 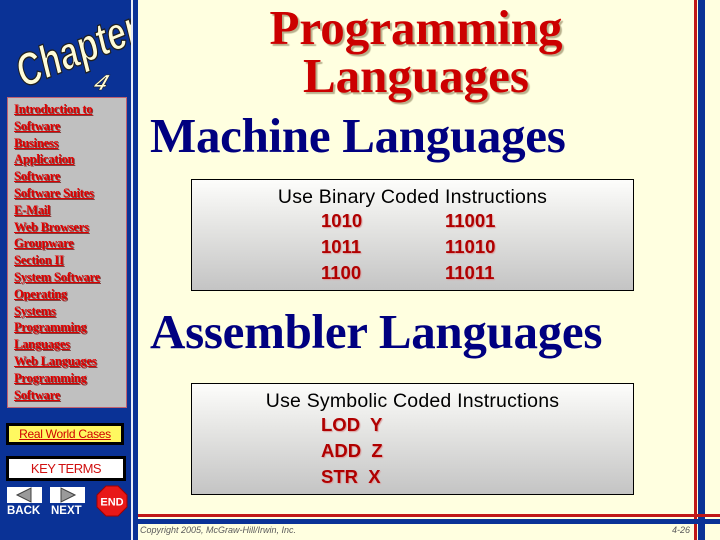 I want to click on right-triangle-arrow-icon, so click(x=68, y=495).